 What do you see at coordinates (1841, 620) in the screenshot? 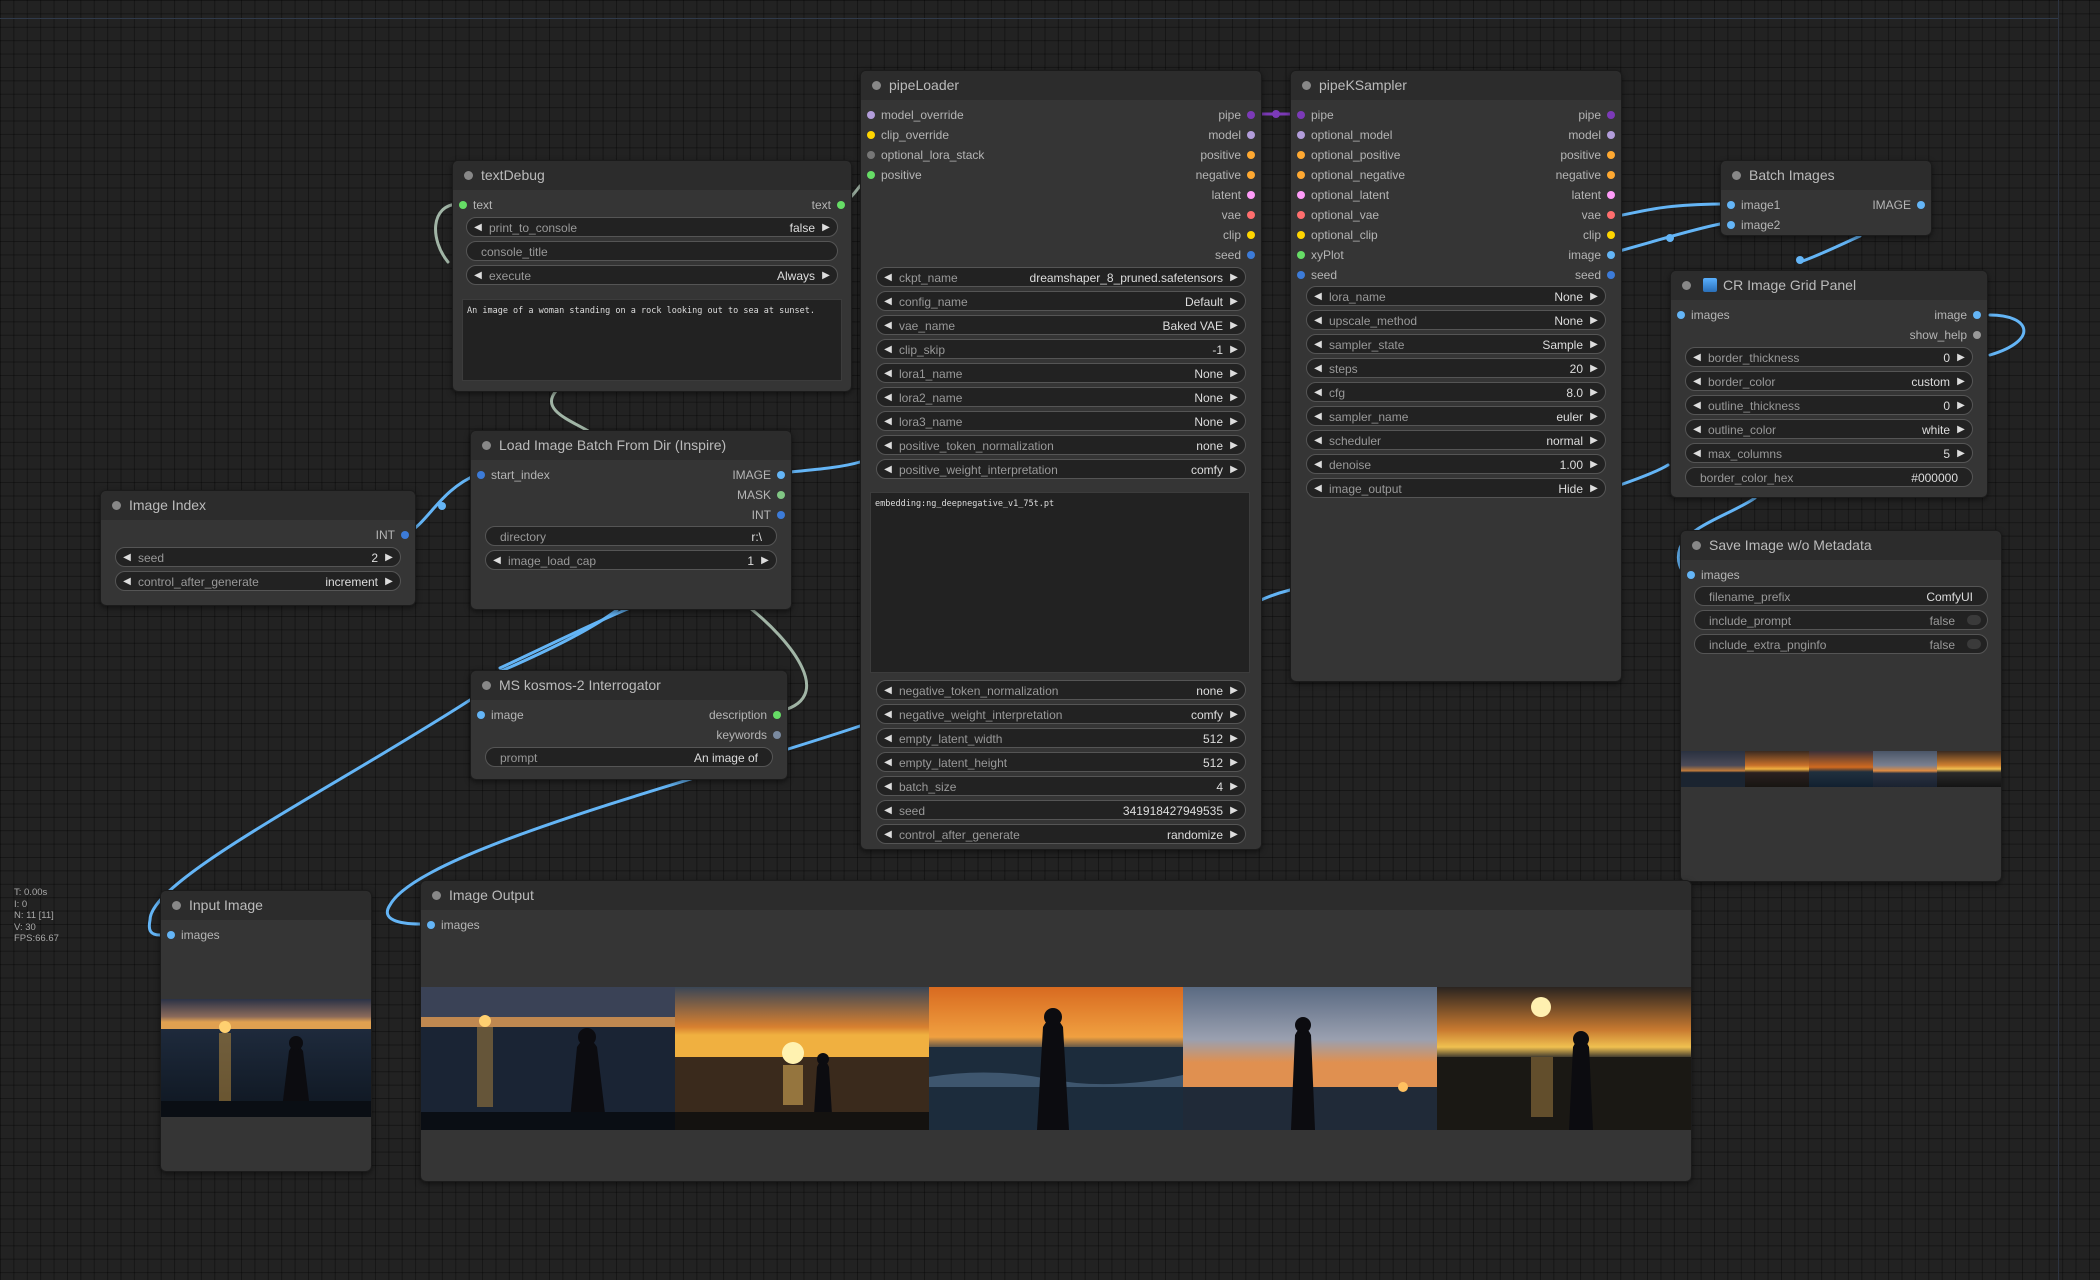
I see `widget-include-prompt: include_prompt false` at bounding box center [1841, 620].